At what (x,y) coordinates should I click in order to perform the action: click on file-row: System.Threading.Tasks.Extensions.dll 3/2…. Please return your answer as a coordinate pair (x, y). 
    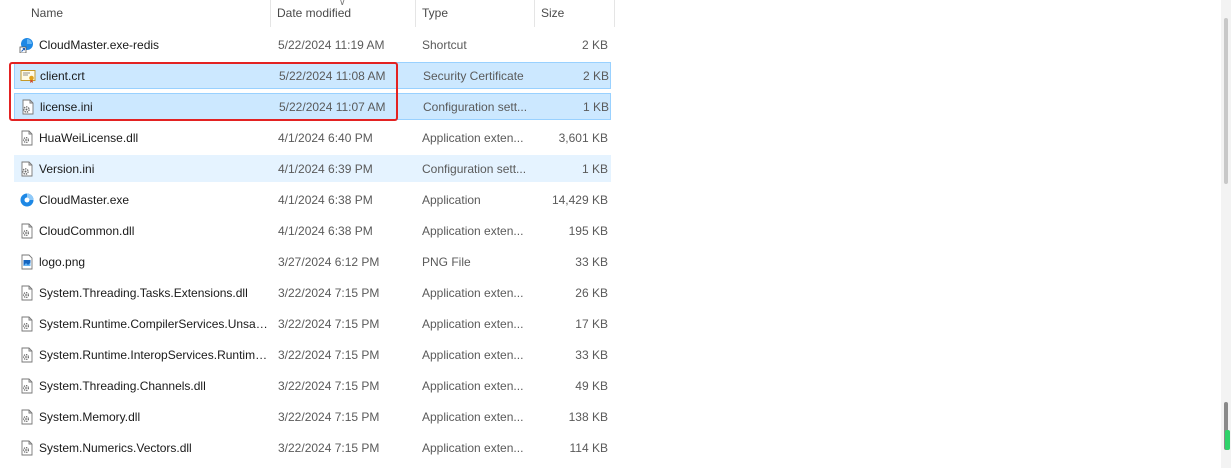
    Looking at the image, I should click on (312, 292).